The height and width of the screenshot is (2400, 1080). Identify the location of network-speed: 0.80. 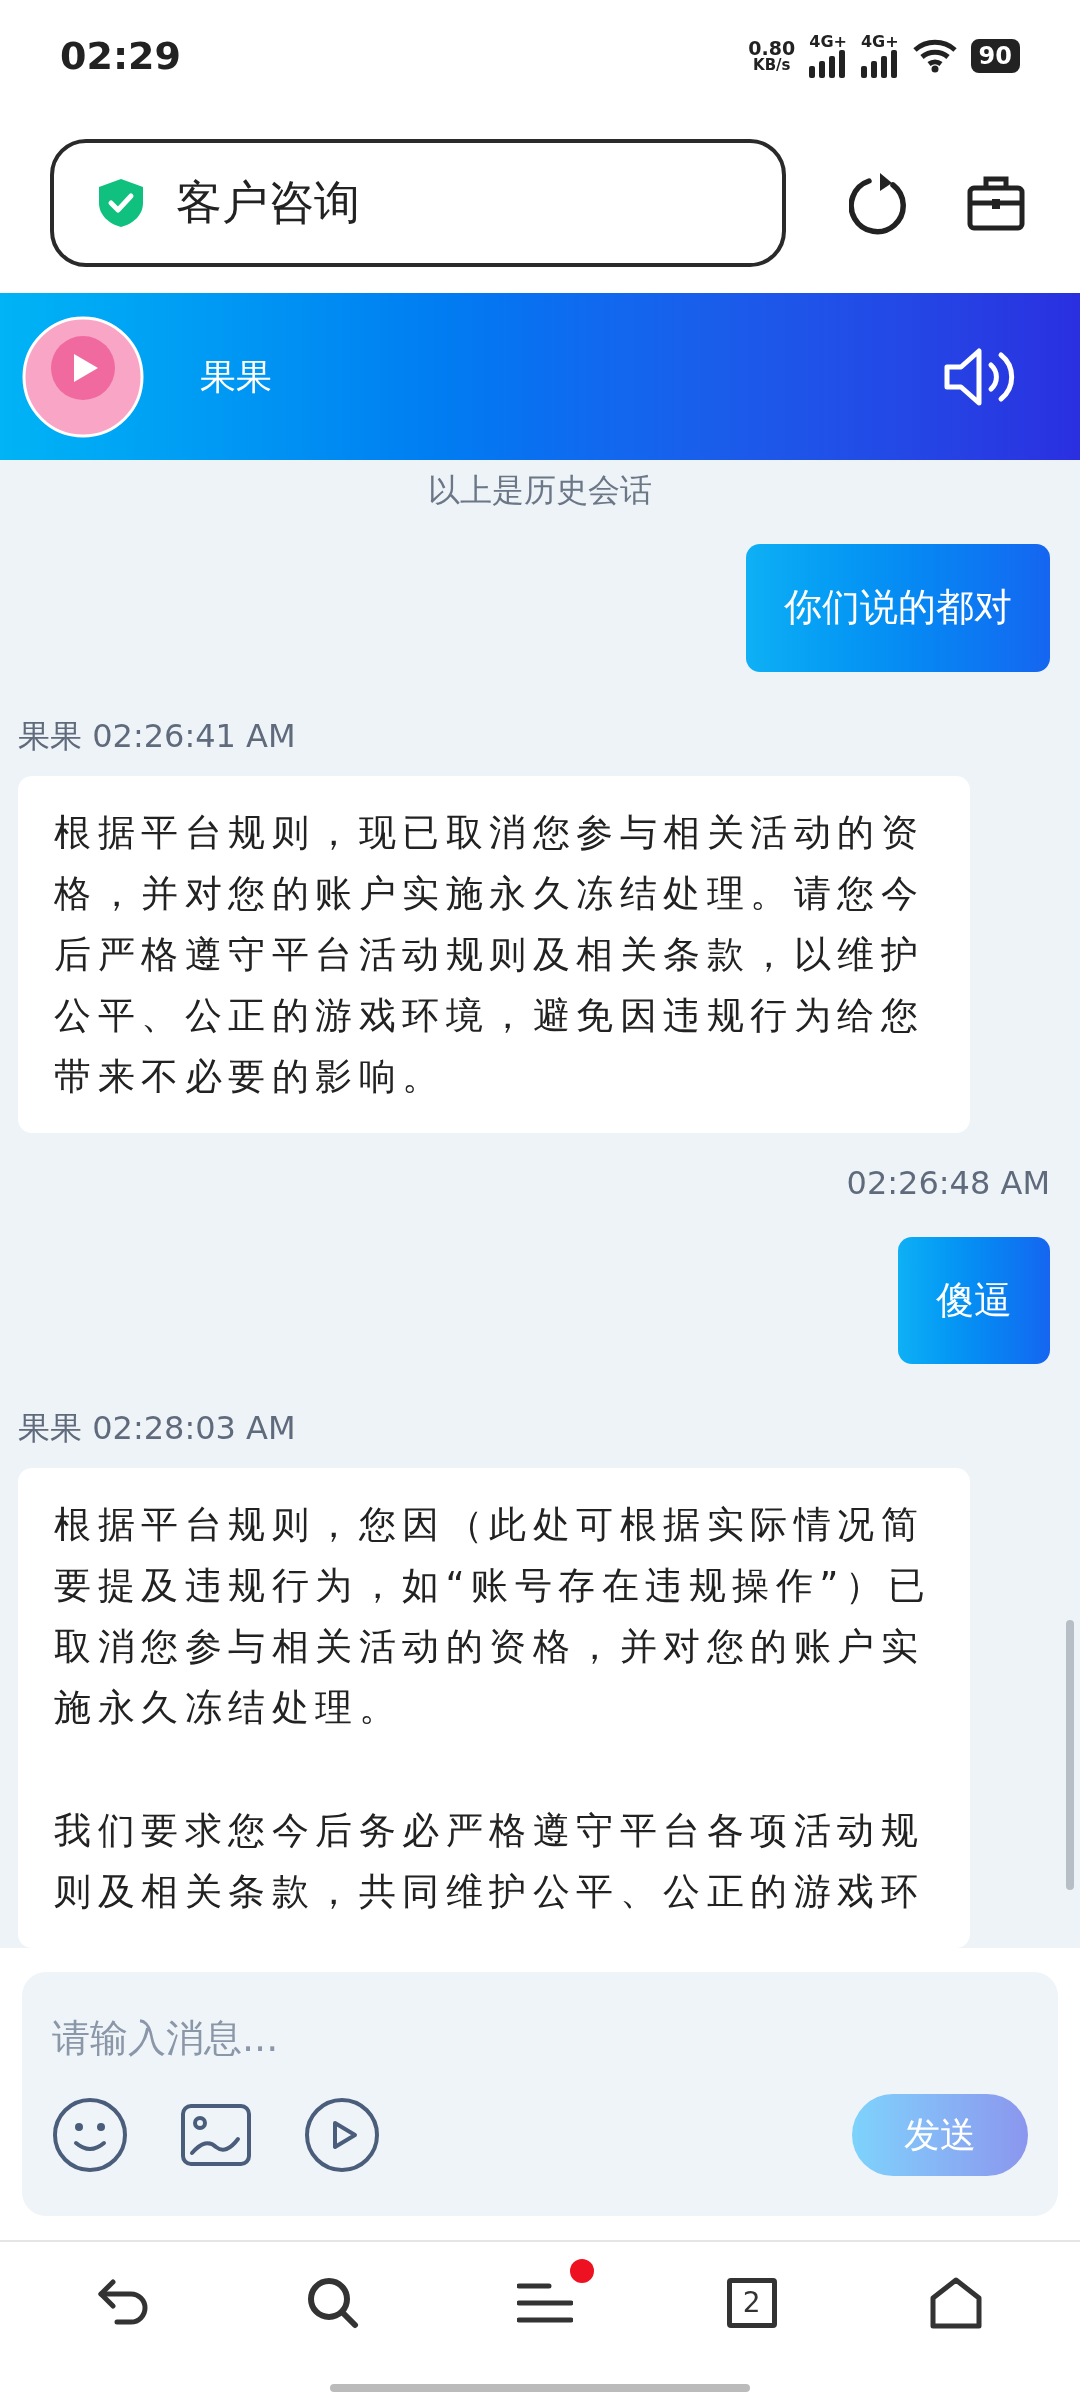
(772, 48).